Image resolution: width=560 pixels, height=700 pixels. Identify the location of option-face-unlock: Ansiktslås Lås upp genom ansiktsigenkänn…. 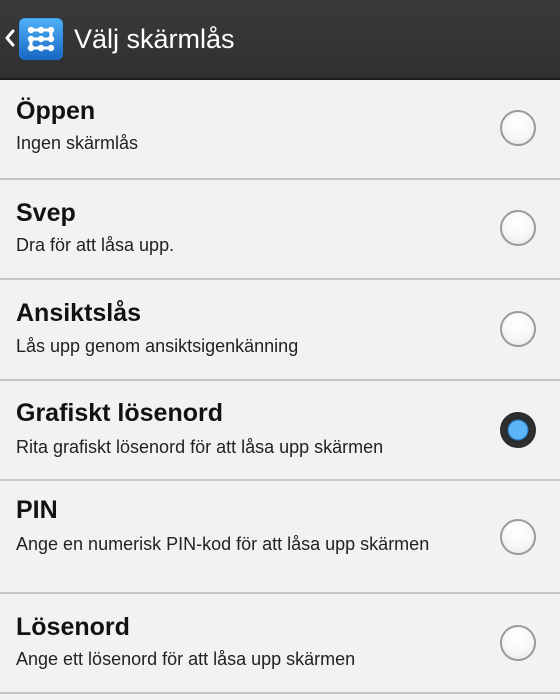
(280, 330).